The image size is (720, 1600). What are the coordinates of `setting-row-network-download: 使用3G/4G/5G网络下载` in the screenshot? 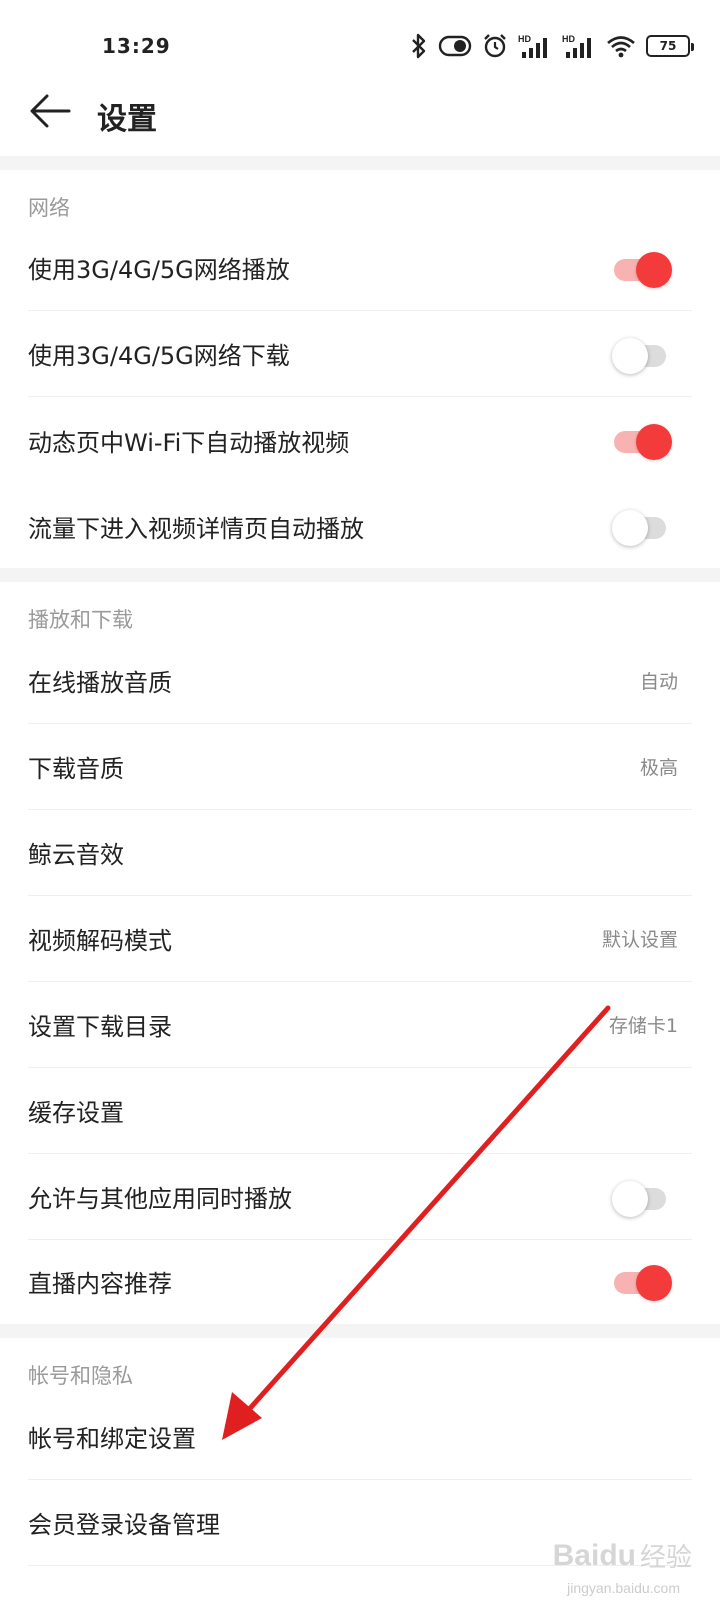 It's located at (360, 354).